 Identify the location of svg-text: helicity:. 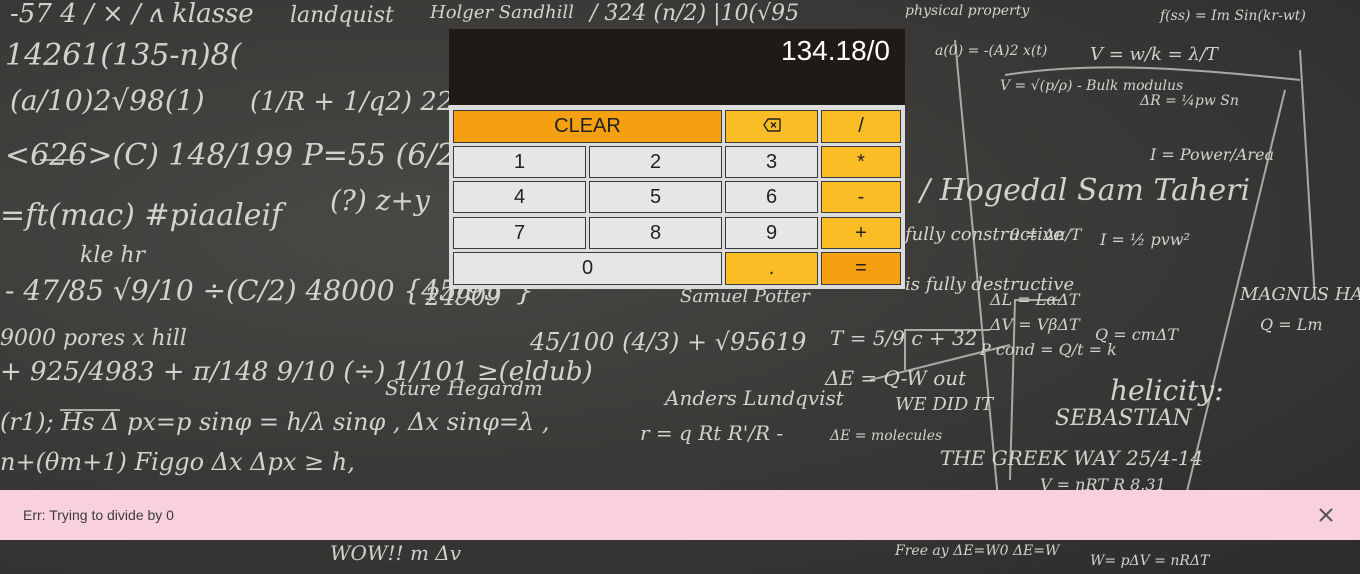
(1167, 390).